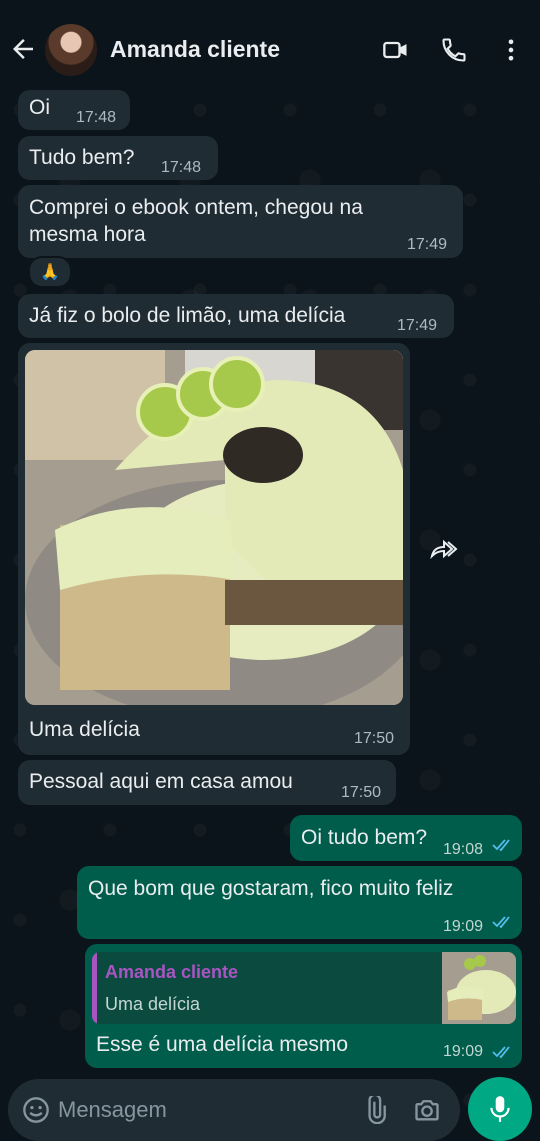 This screenshot has height=1141, width=540. I want to click on message-input: Mensagem, so click(112, 1110).